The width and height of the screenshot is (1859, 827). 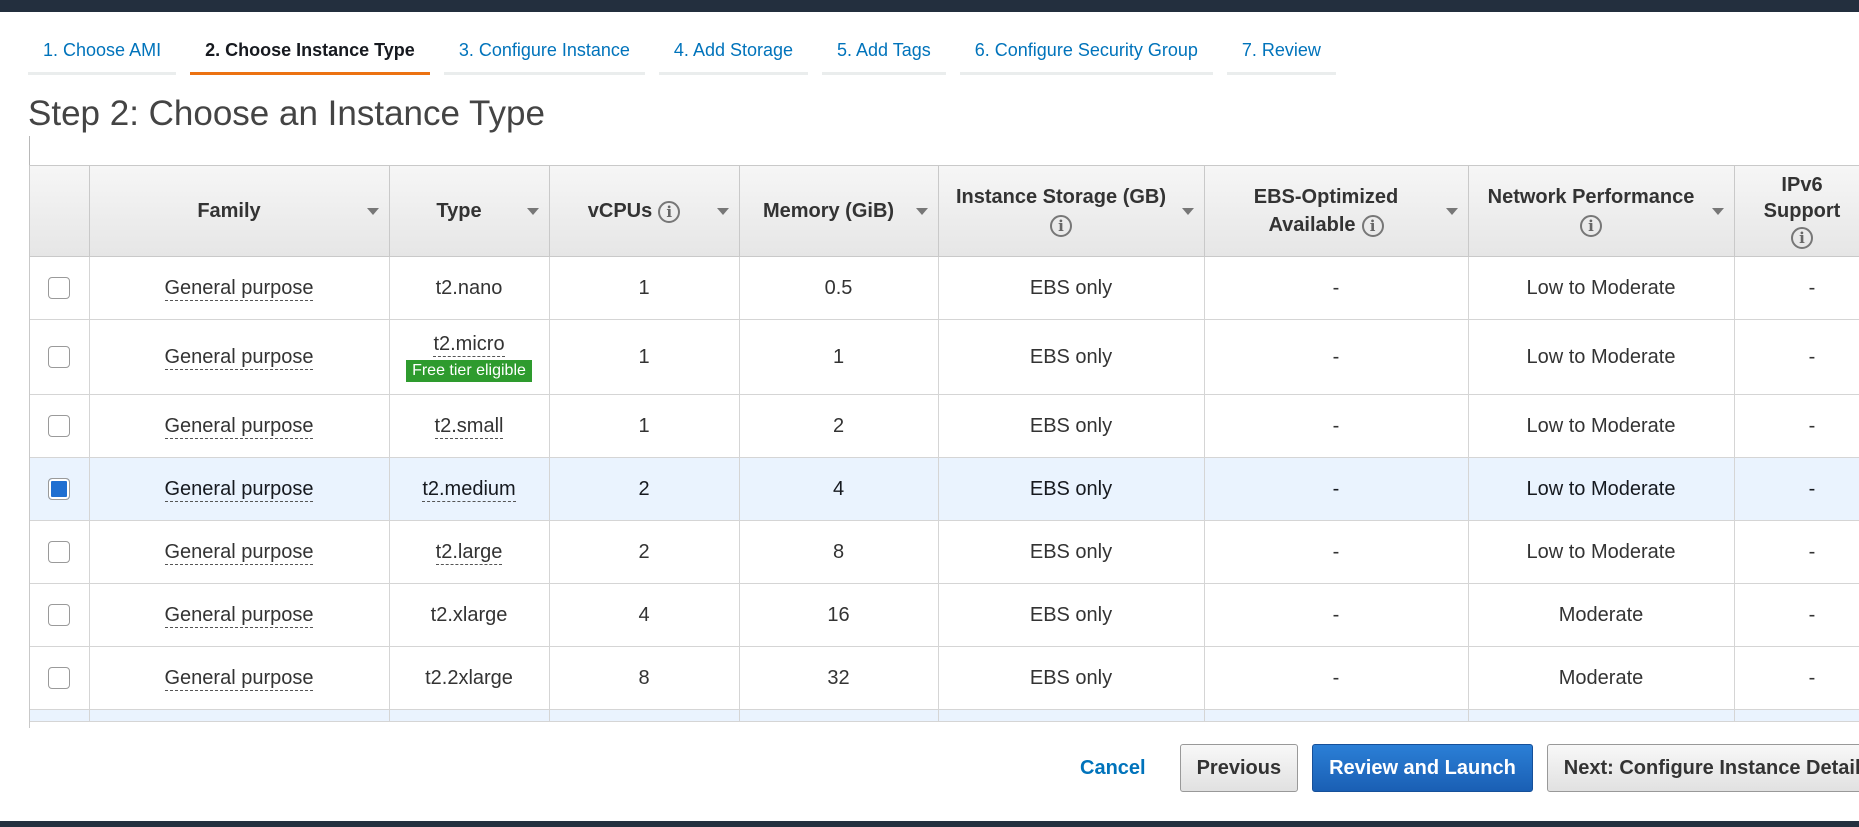 I want to click on column-label: IPv6, so click(x=1802, y=185).